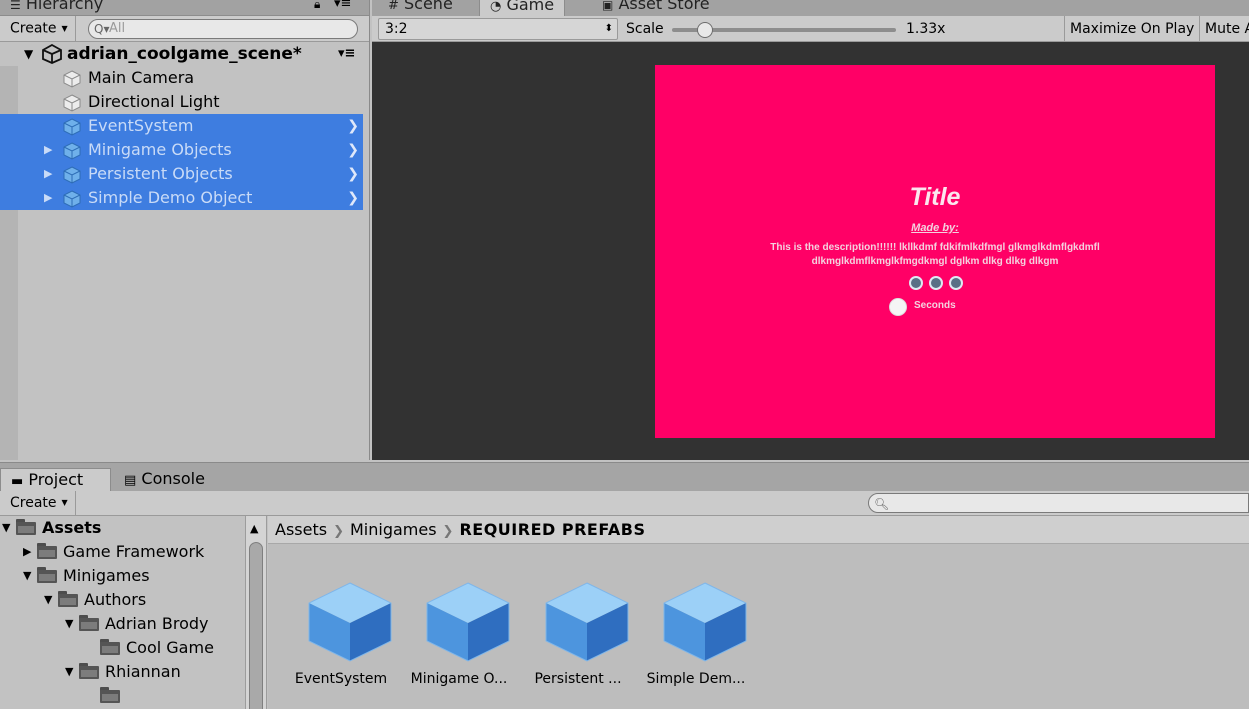 This screenshot has width=1249, height=709. I want to click on grid-icon: #, so click(393, 6).